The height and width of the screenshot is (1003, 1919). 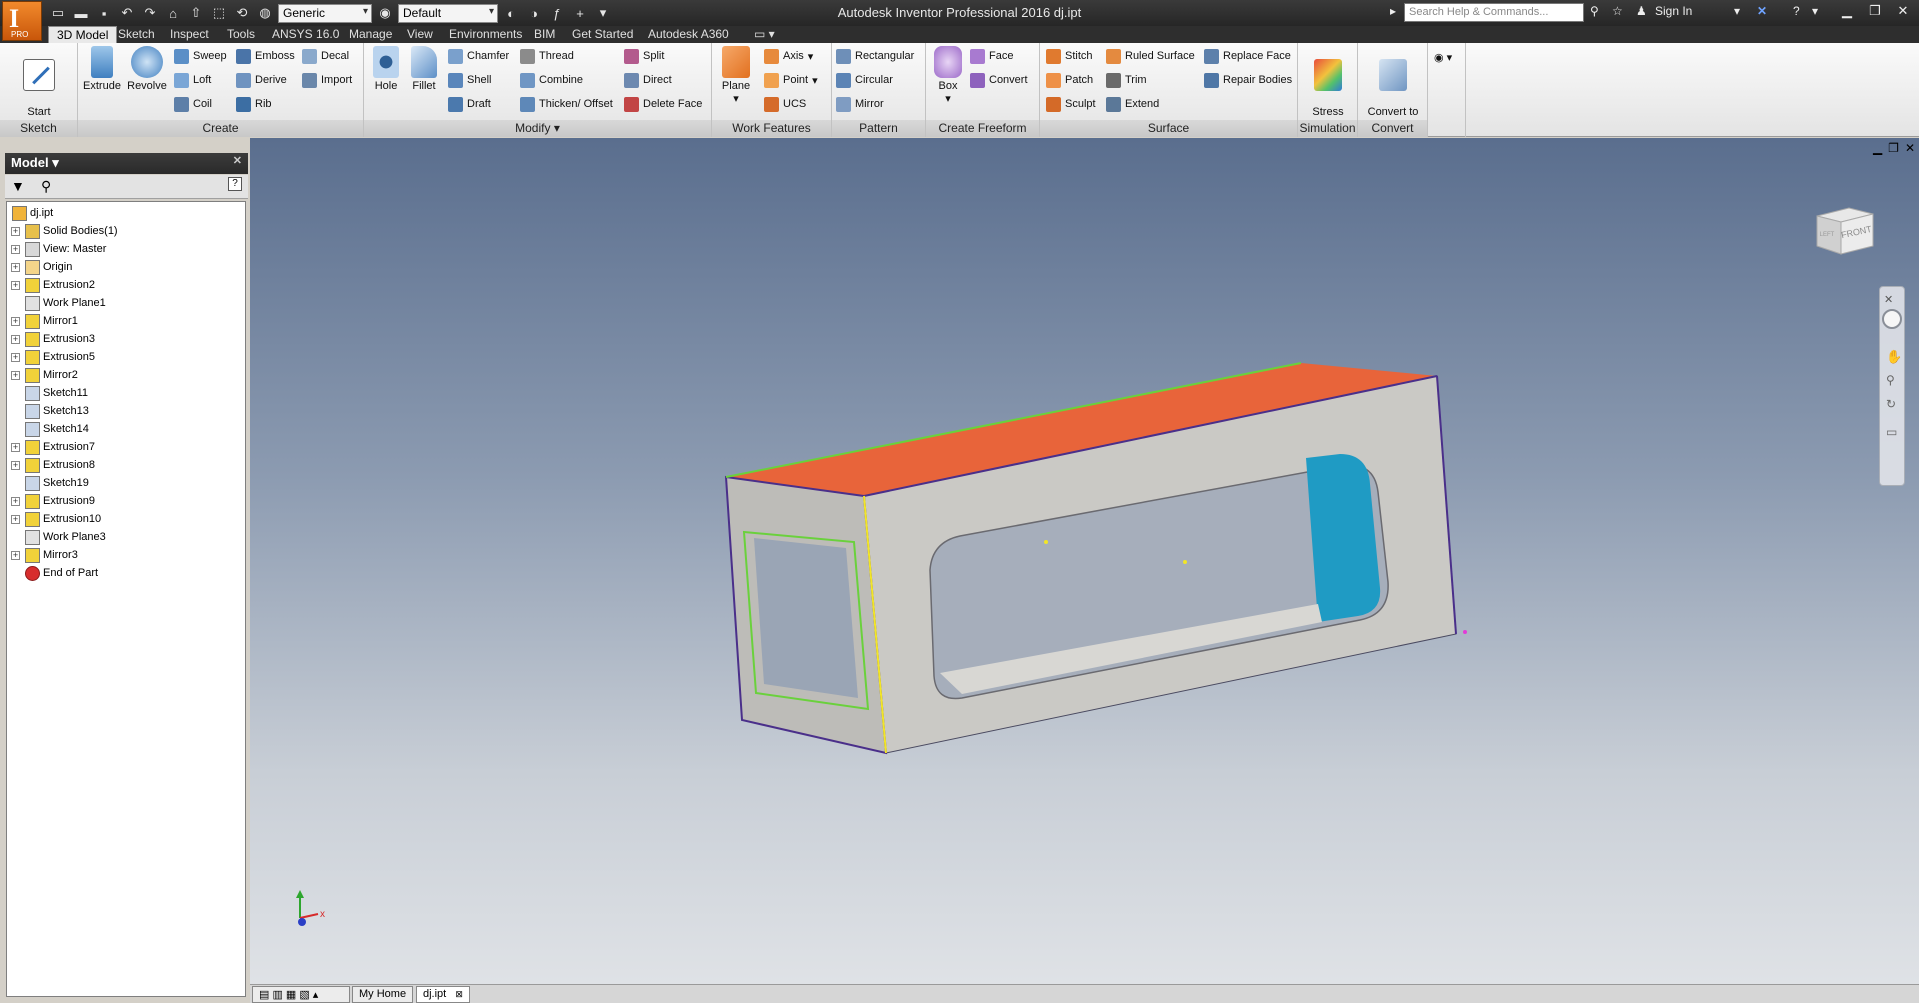 I want to click on tree-node: + Extrusion3, so click(x=51, y=339).